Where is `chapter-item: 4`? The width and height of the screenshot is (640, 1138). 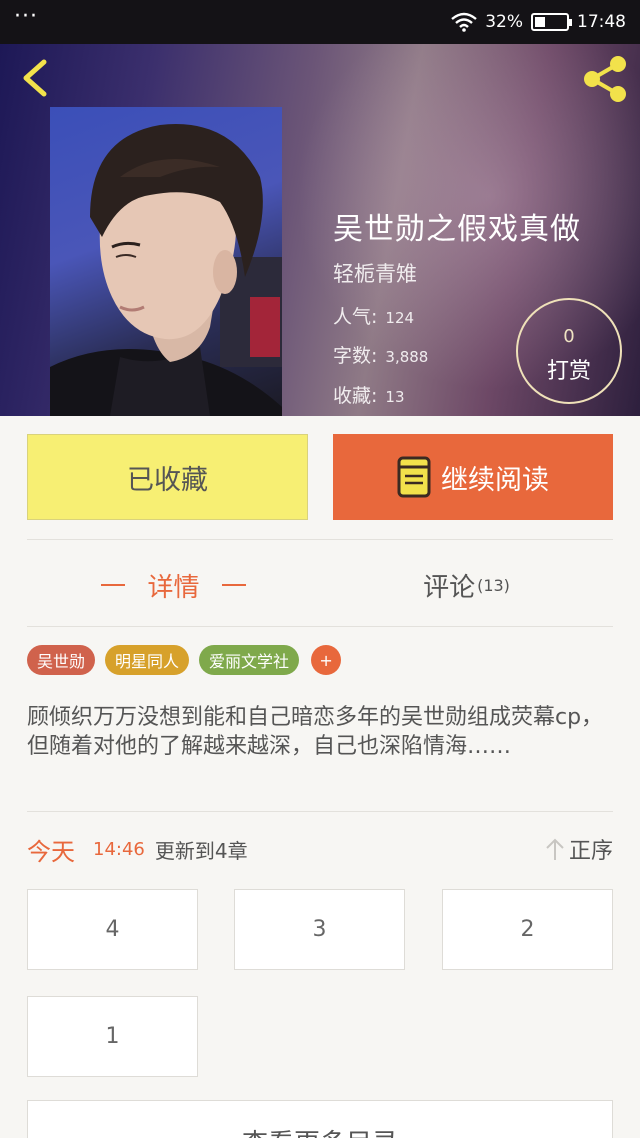
chapter-item: 4 is located at coordinates (112, 929).